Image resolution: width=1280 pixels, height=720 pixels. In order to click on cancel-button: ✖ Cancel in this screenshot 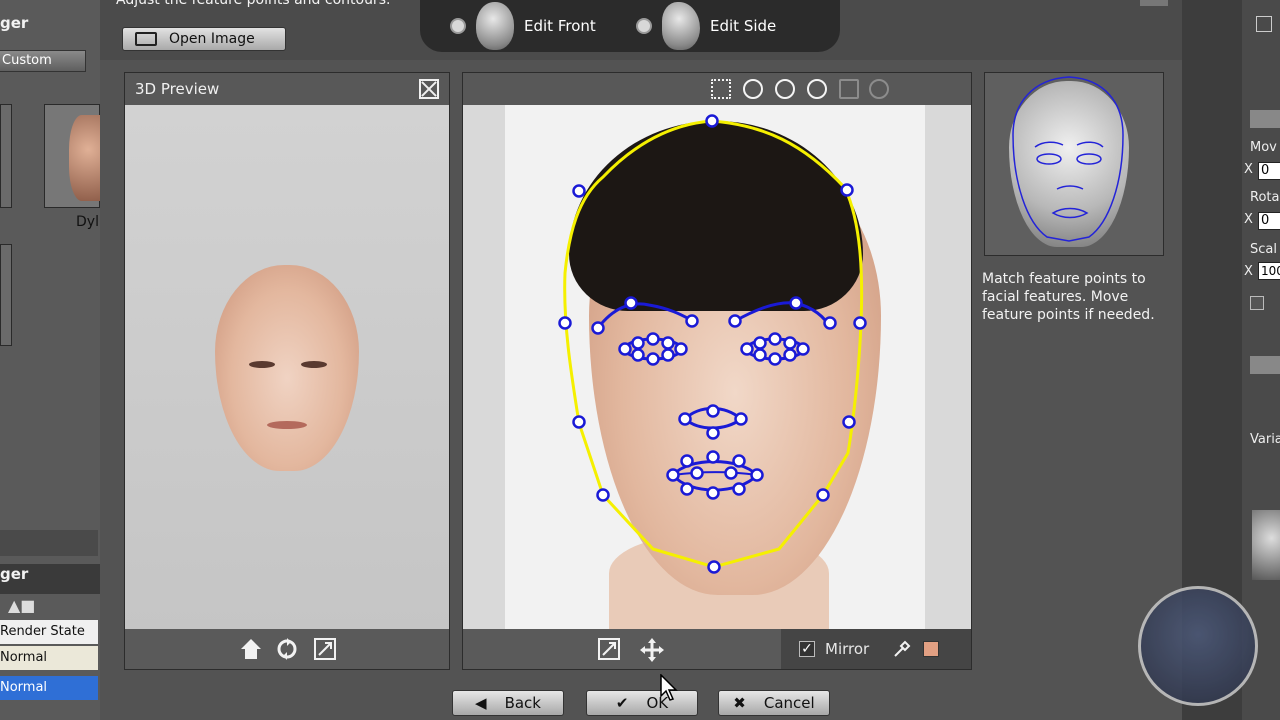, I will do `click(774, 703)`.